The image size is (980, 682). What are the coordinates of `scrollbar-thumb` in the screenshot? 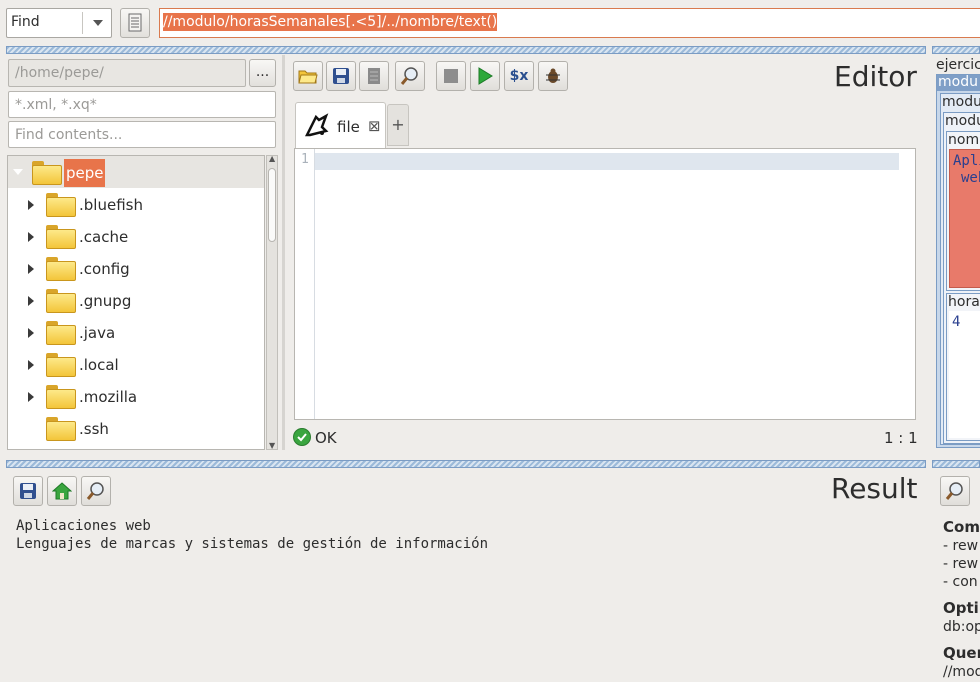 It's located at (272, 205).